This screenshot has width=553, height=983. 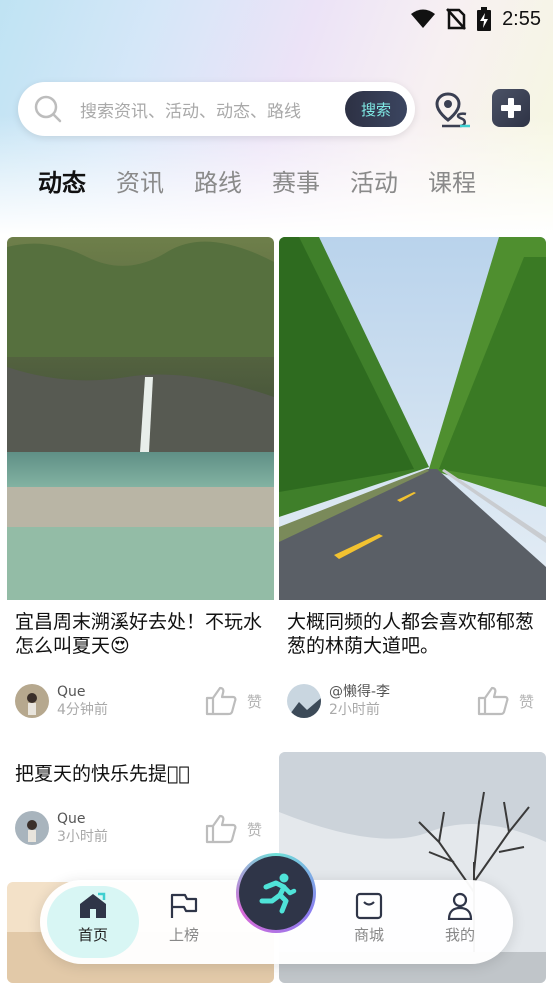 What do you see at coordinates (212, 109) in the screenshot?
I see `search-input: 搜索资讯、活动、动态、路线` at bounding box center [212, 109].